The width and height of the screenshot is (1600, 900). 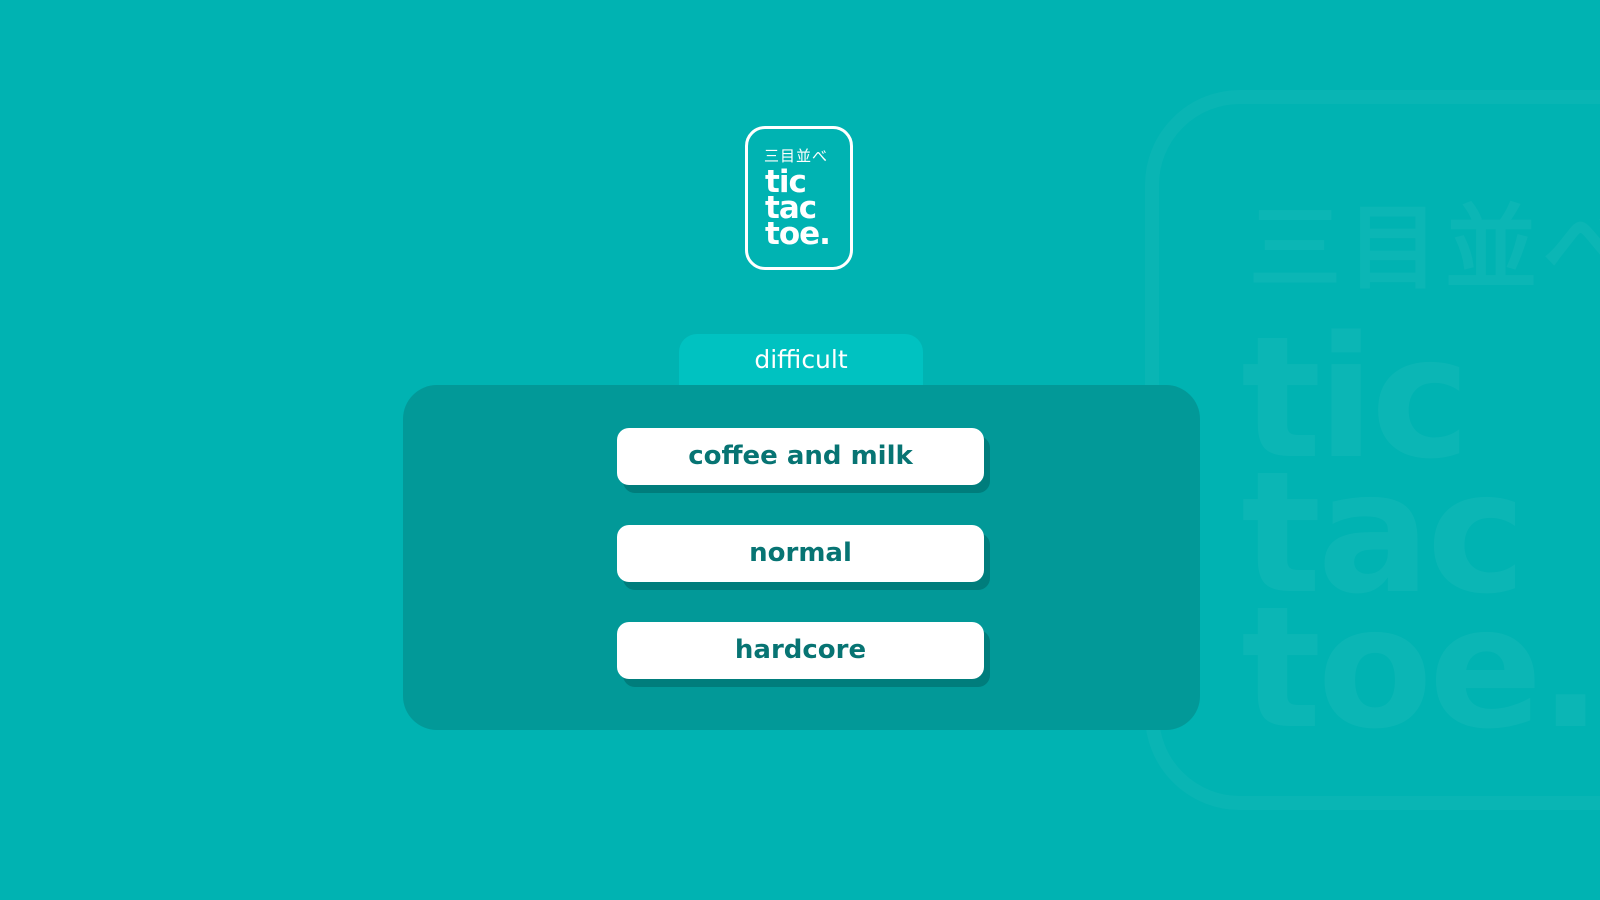 What do you see at coordinates (801, 360) in the screenshot?
I see `difficulty-tab-label: difficult` at bounding box center [801, 360].